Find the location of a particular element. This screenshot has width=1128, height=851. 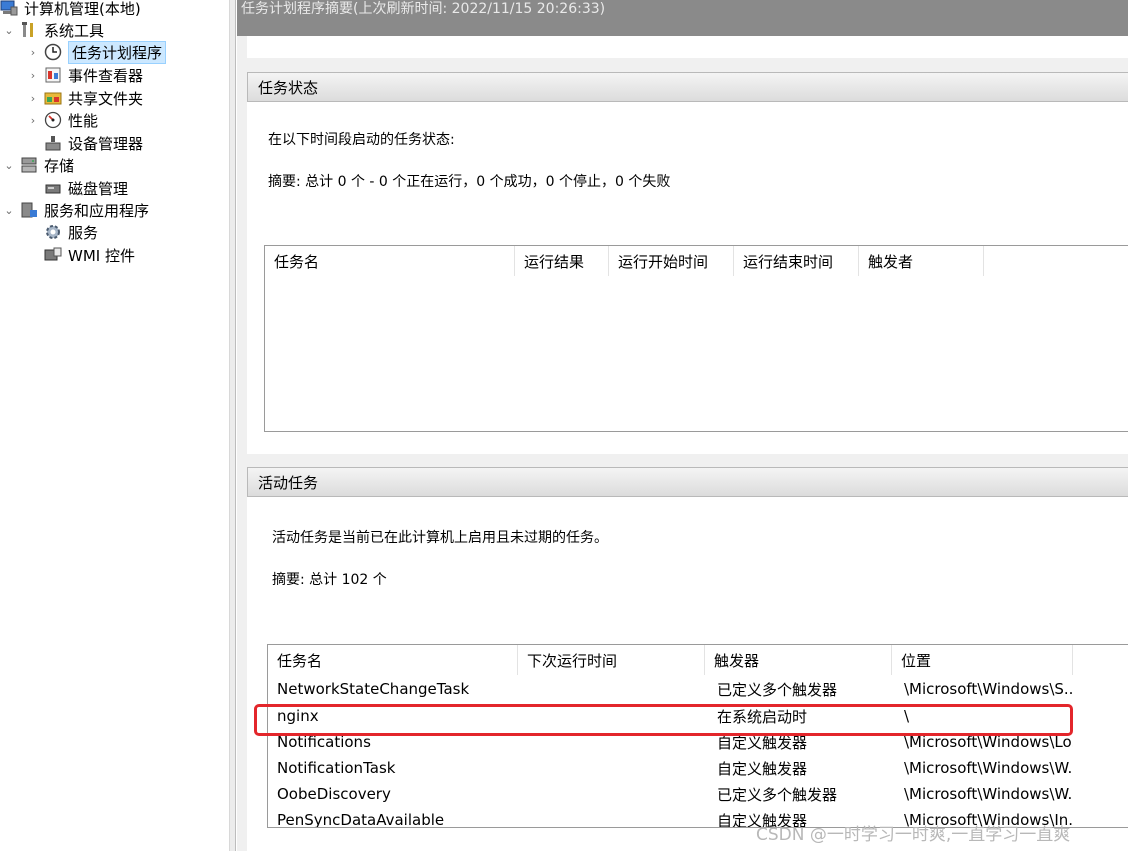

tree-node-services-apps: ⌄ 服务和应用程序 is located at coordinates (75, 210).